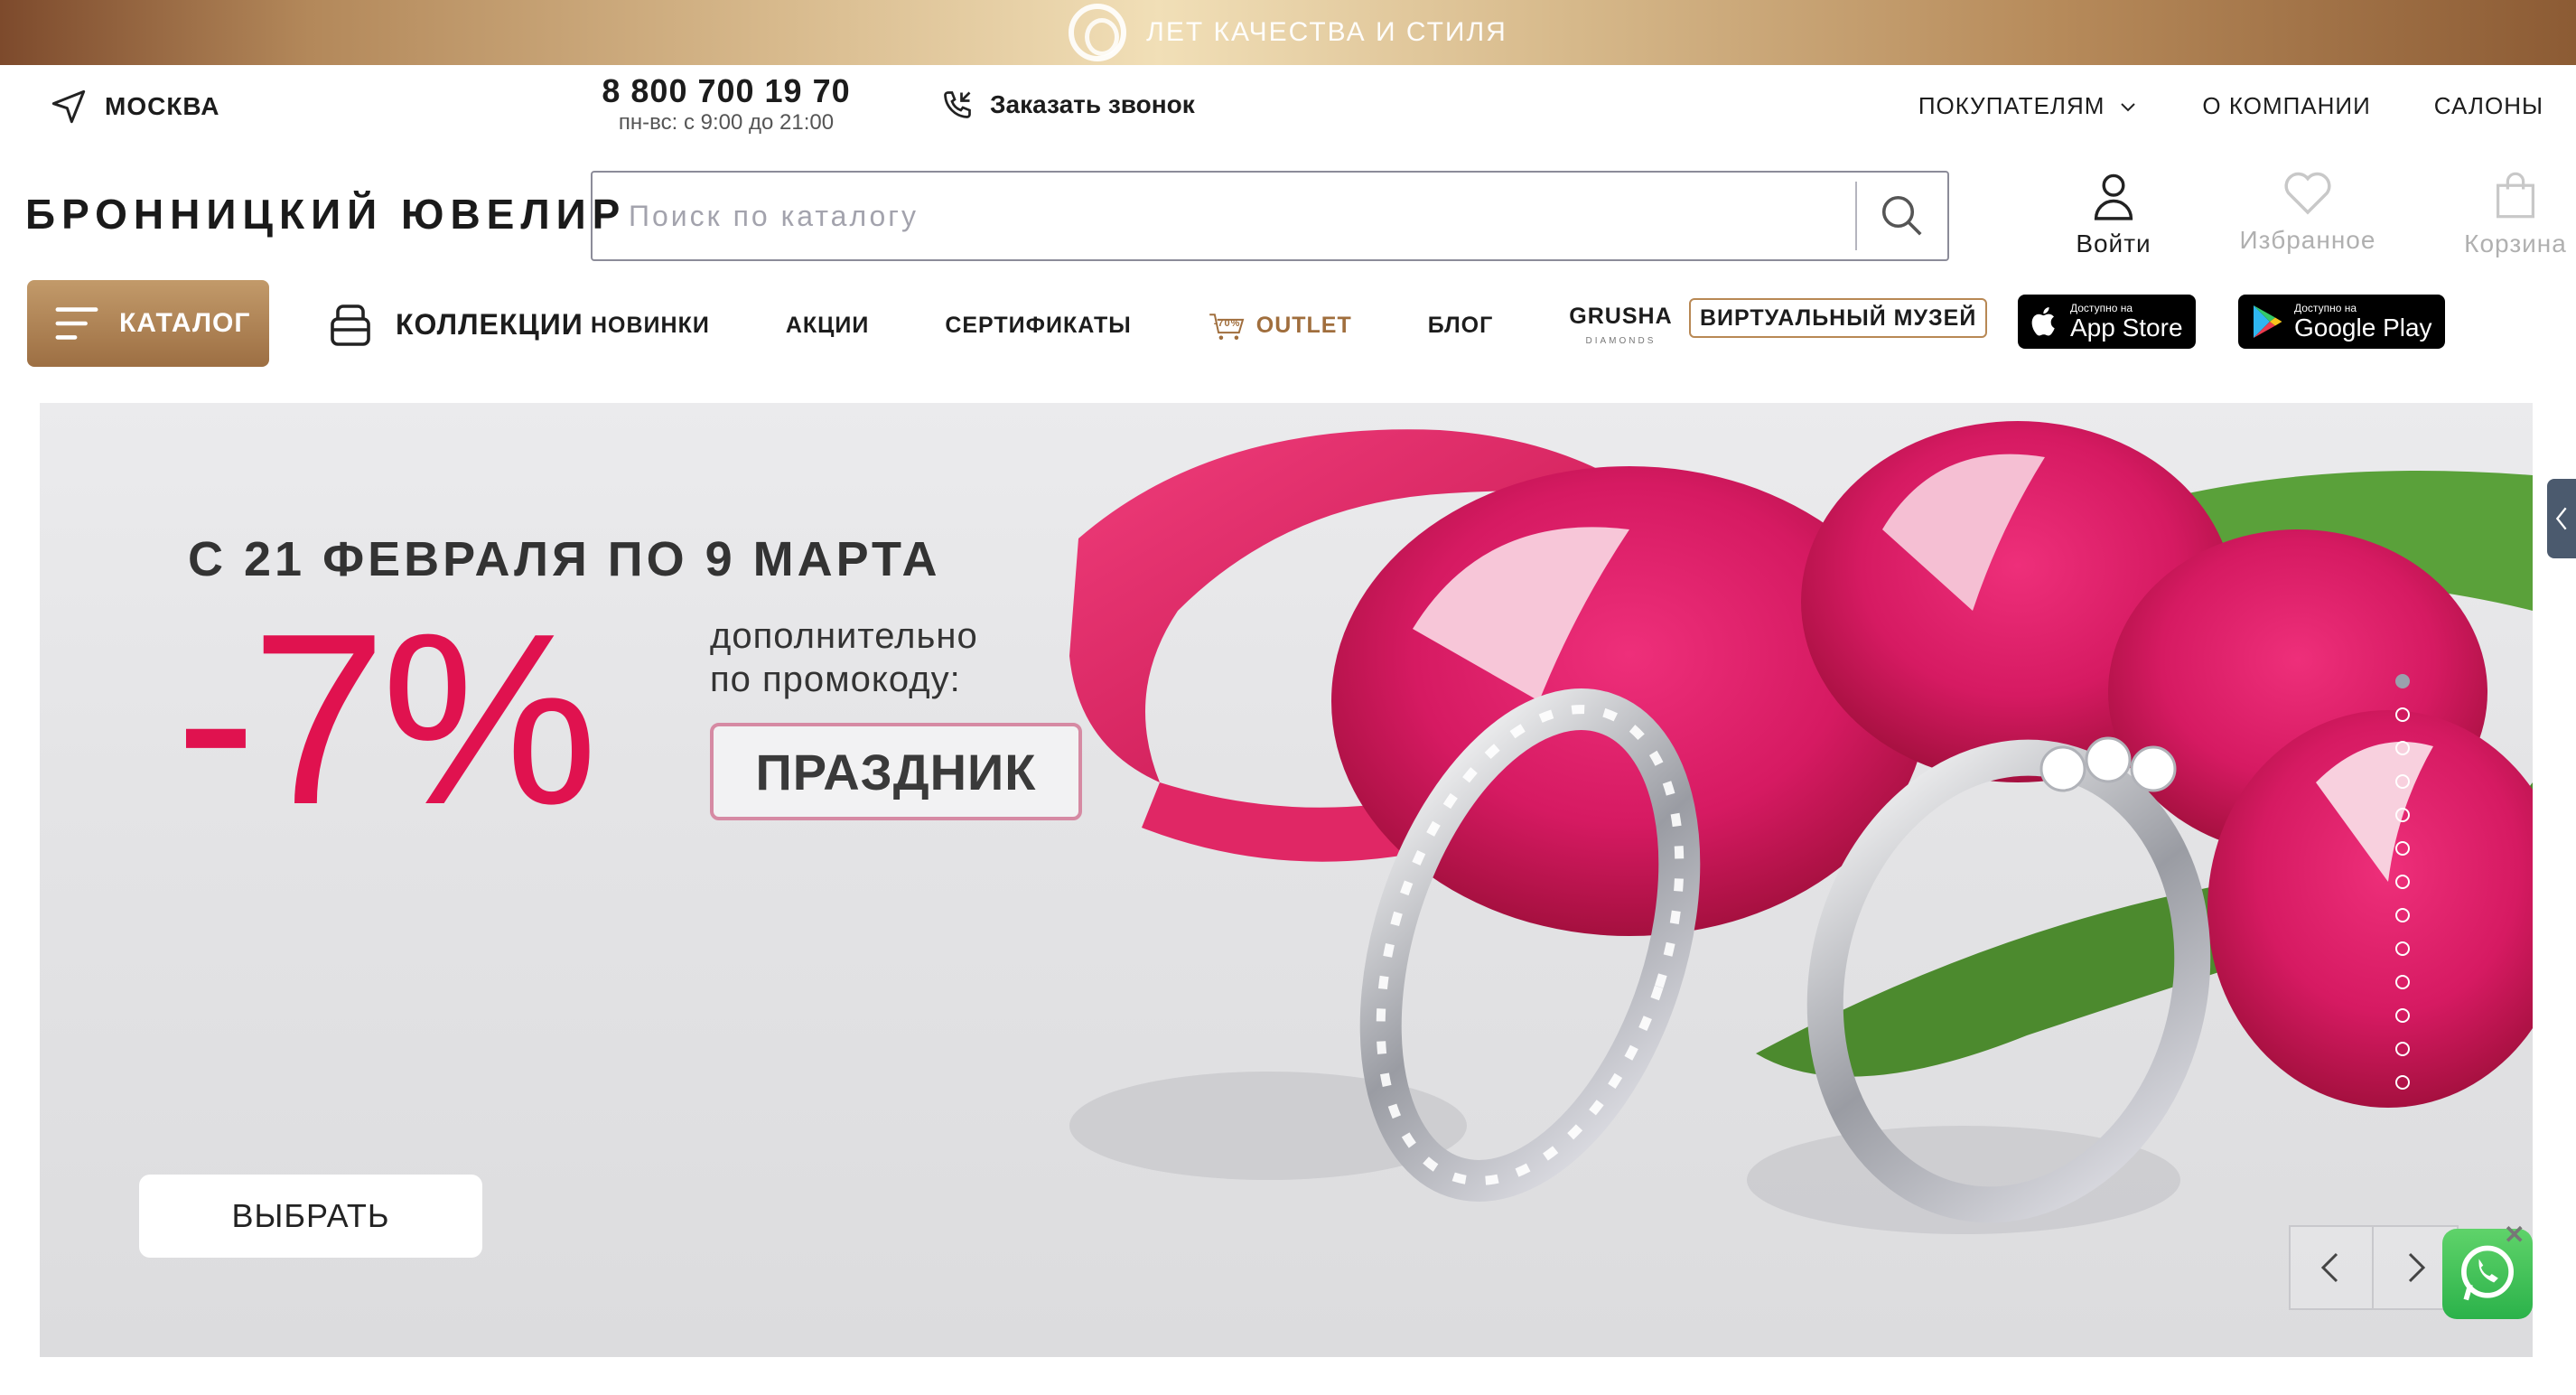 The image size is (2576, 1395). I want to click on location-arrow-icon, so click(68, 106).